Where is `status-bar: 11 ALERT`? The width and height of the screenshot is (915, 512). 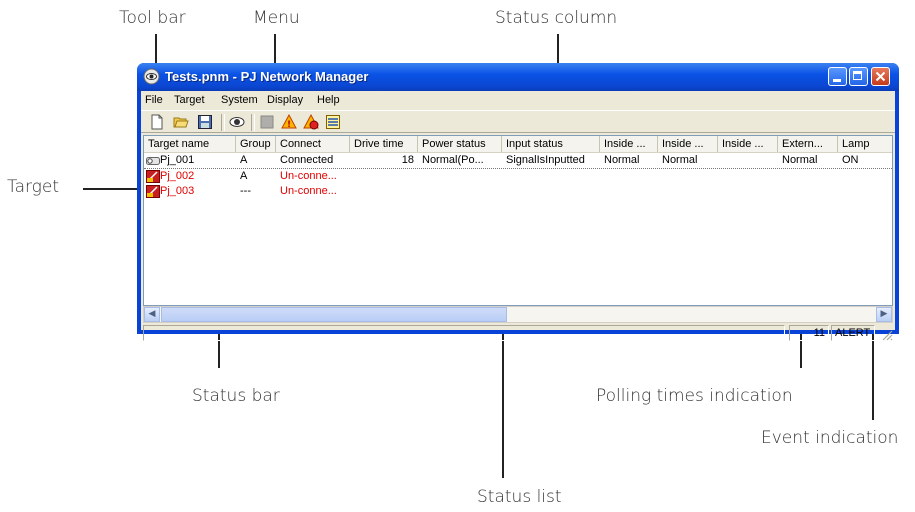
status-bar: 11 ALERT is located at coordinates (518, 333).